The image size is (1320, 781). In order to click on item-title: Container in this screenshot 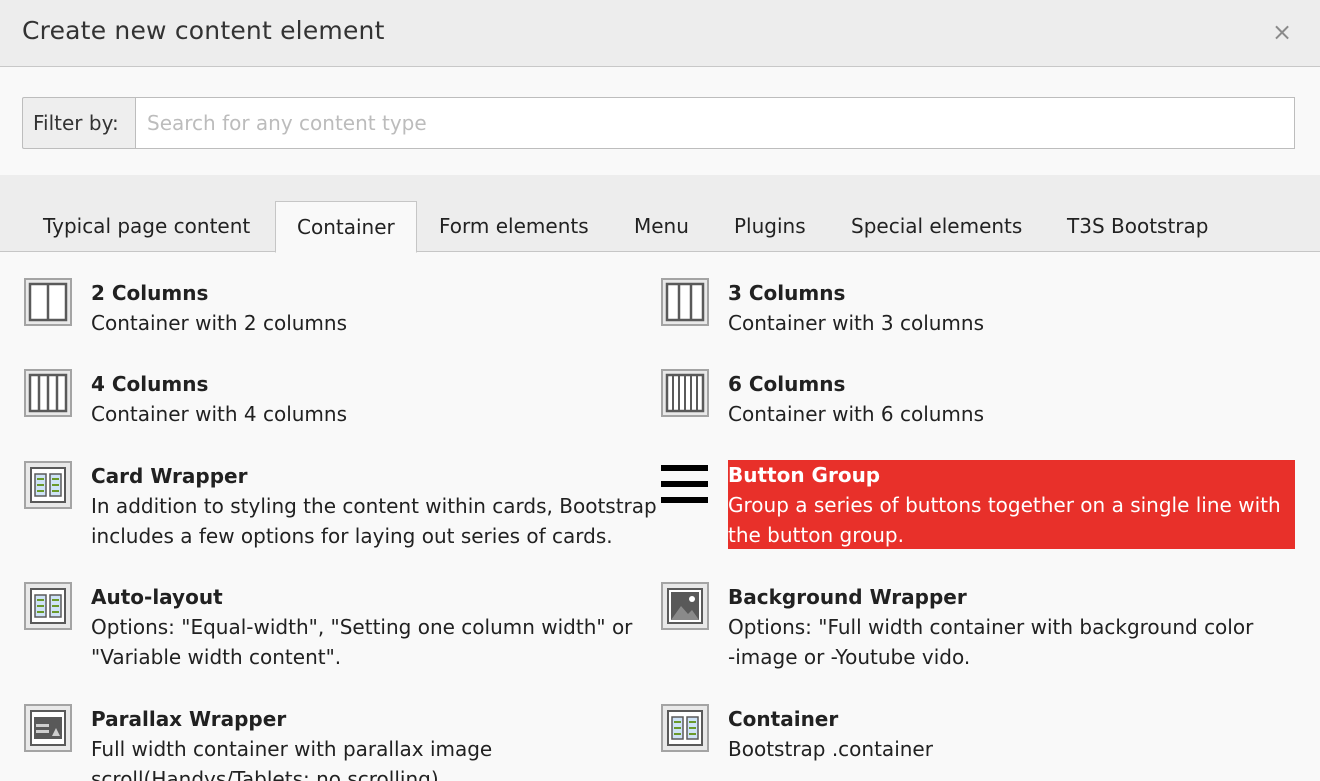, I will do `click(783, 719)`.